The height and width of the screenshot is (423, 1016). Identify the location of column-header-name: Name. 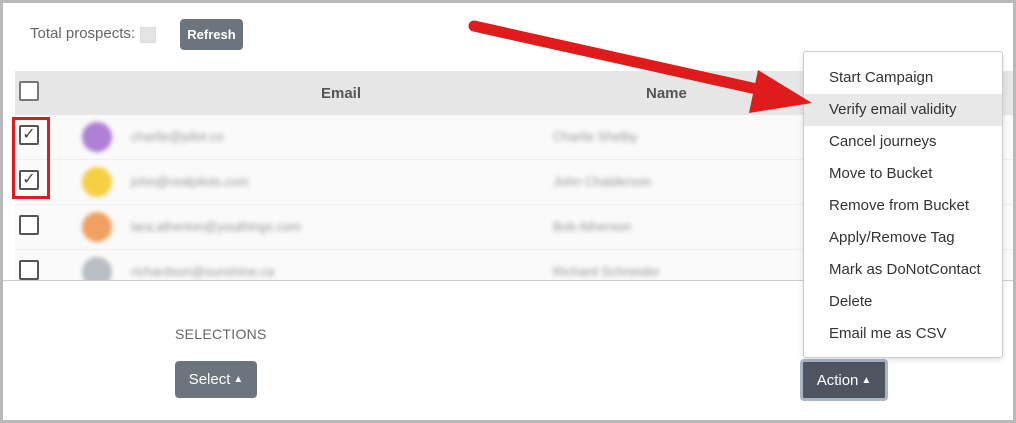
(666, 93).